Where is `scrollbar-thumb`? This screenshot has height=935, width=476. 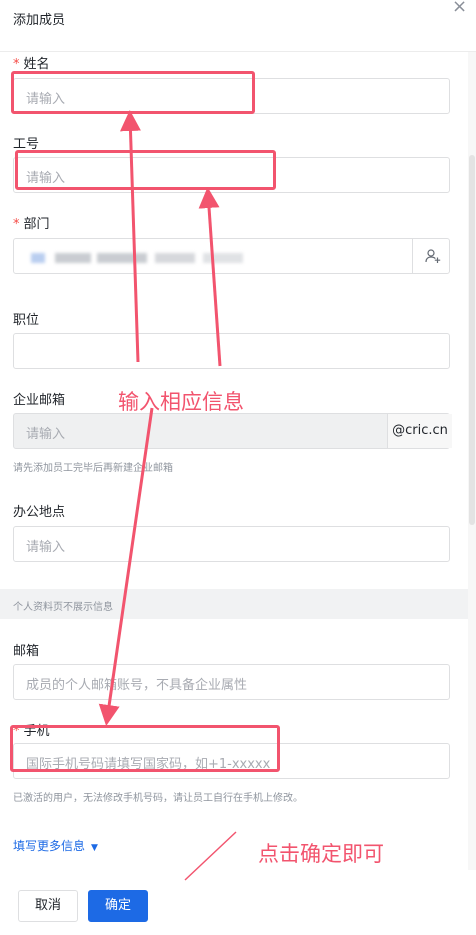
scrollbar-thumb is located at coordinates (472, 340).